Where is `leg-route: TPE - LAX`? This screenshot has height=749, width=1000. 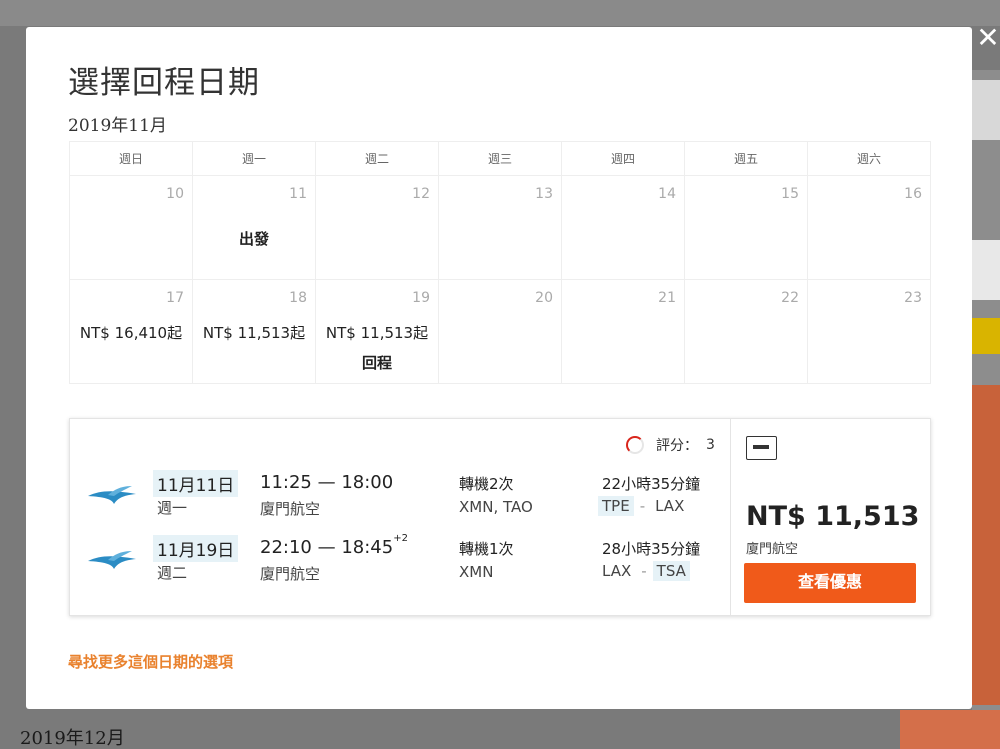 leg-route: TPE - LAX is located at coordinates (643, 506).